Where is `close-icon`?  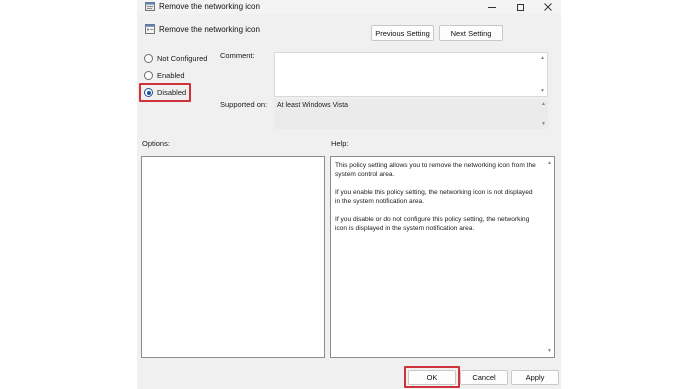 close-icon is located at coordinates (548, 7).